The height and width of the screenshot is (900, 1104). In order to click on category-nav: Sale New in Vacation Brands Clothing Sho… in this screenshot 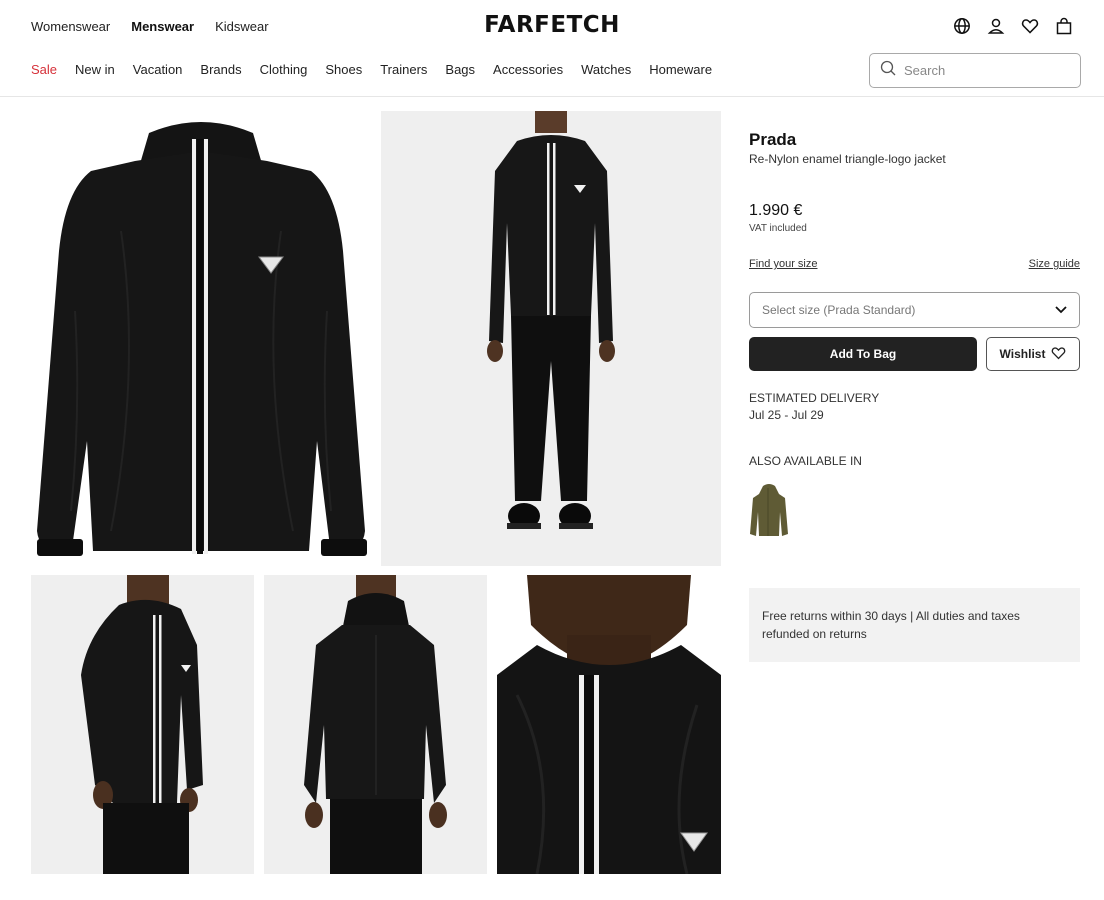, I will do `click(380, 69)`.